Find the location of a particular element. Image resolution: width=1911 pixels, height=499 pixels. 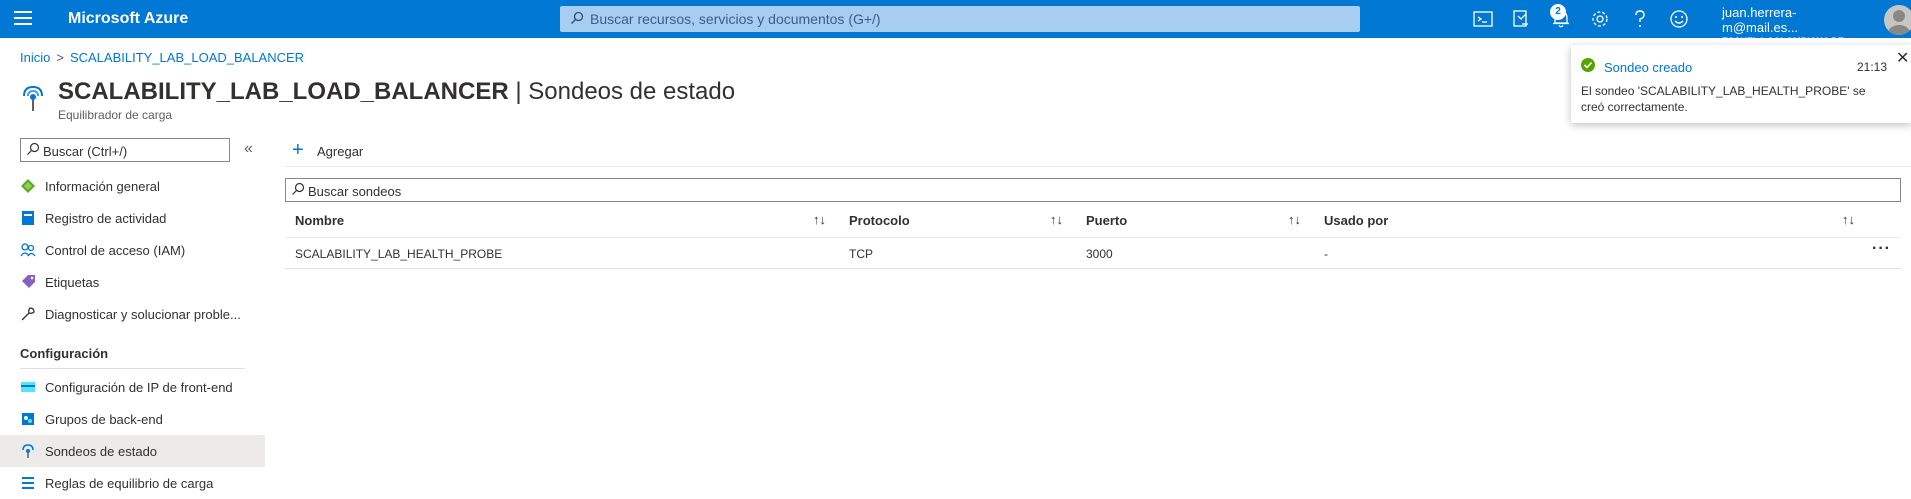

gear-icon is located at coordinates (1600, 19).